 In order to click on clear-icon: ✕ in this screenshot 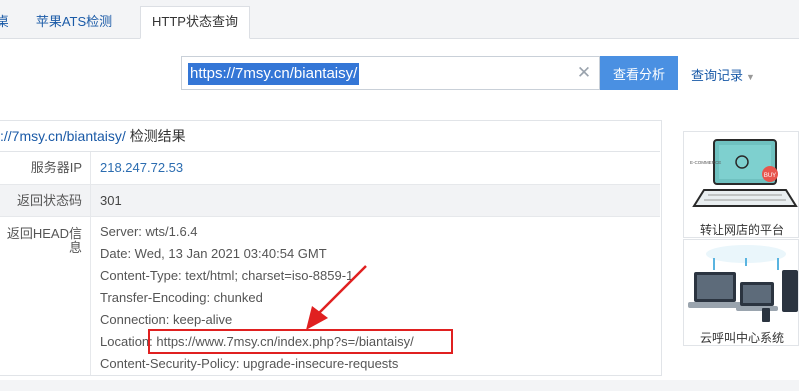, I will do `click(584, 73)`.